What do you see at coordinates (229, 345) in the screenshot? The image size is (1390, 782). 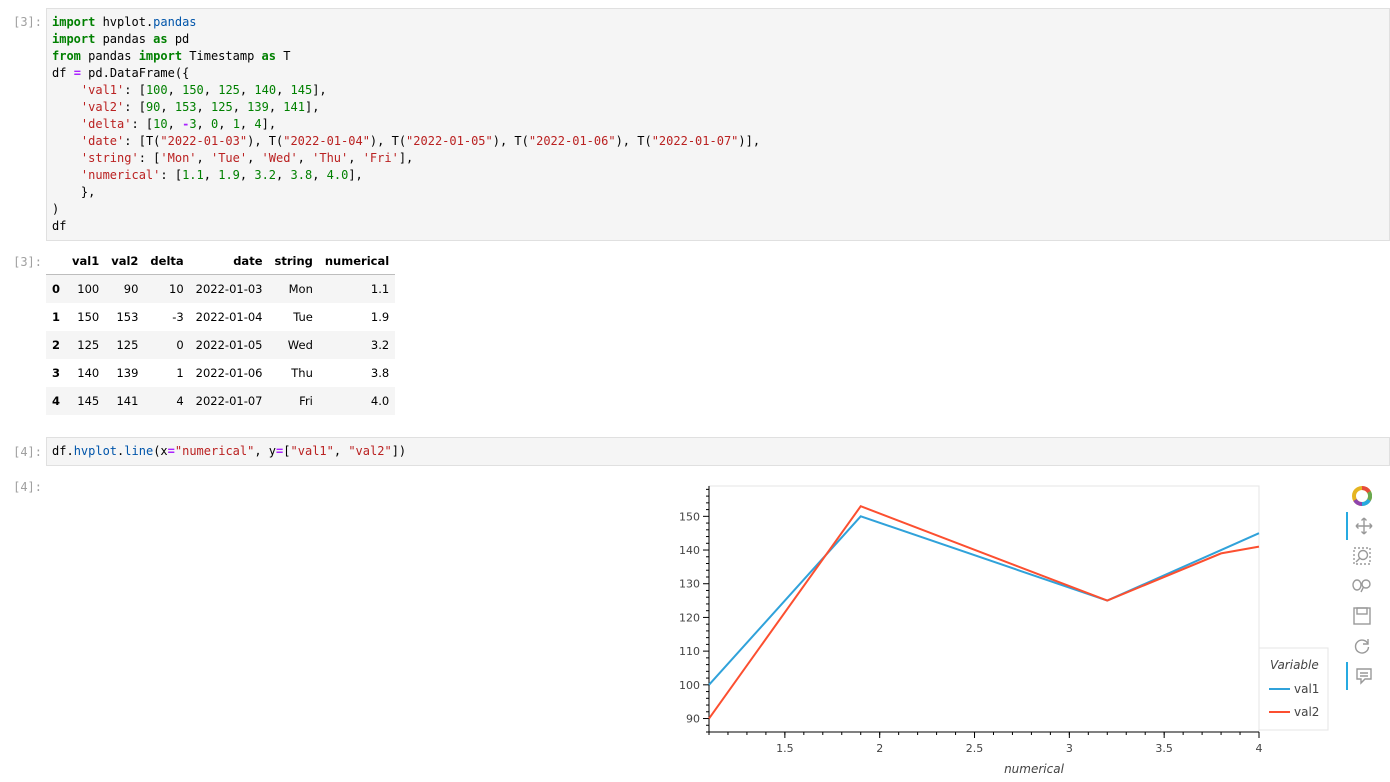 I see `table-cell: 2022-01-05` at bounding box center [229, 345].